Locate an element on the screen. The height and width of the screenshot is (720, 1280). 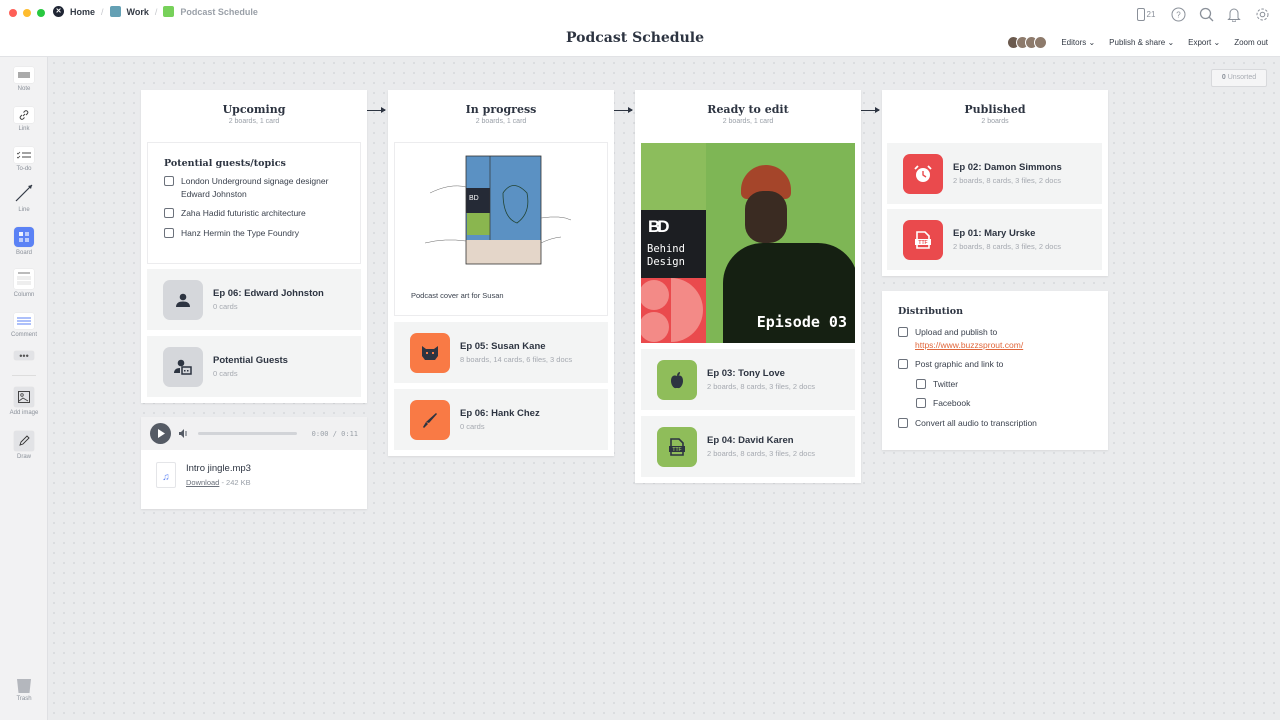
volume-icon is located at coordinates (184, 433).